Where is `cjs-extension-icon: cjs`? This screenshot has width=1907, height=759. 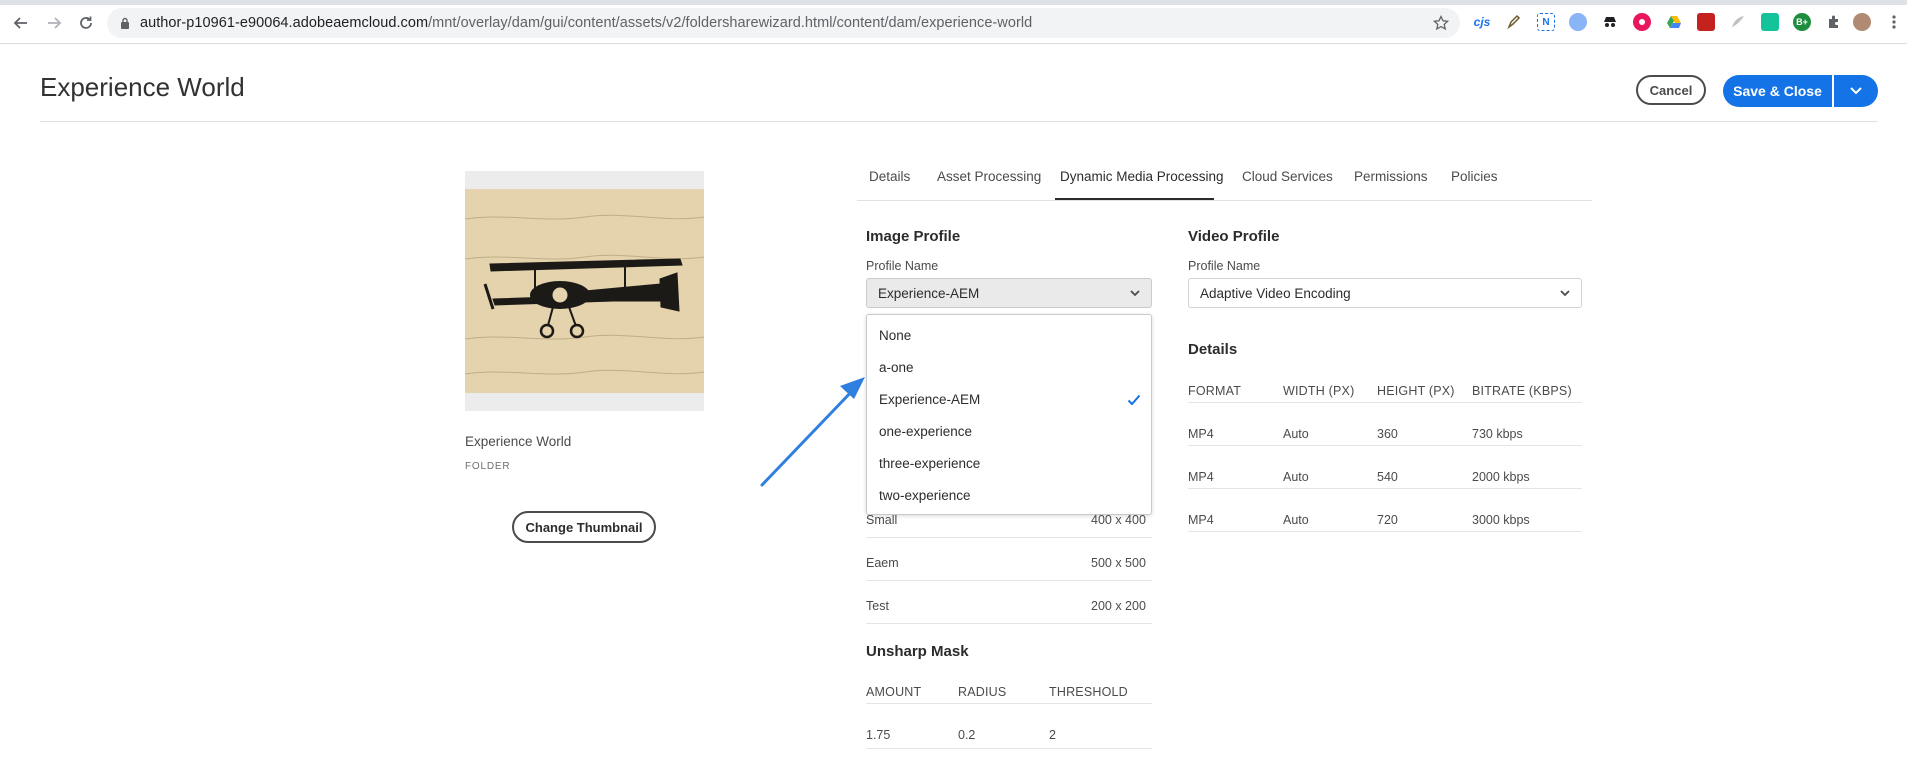
cjs-extension-icon: cjs is located at coordinates (1482, 22).